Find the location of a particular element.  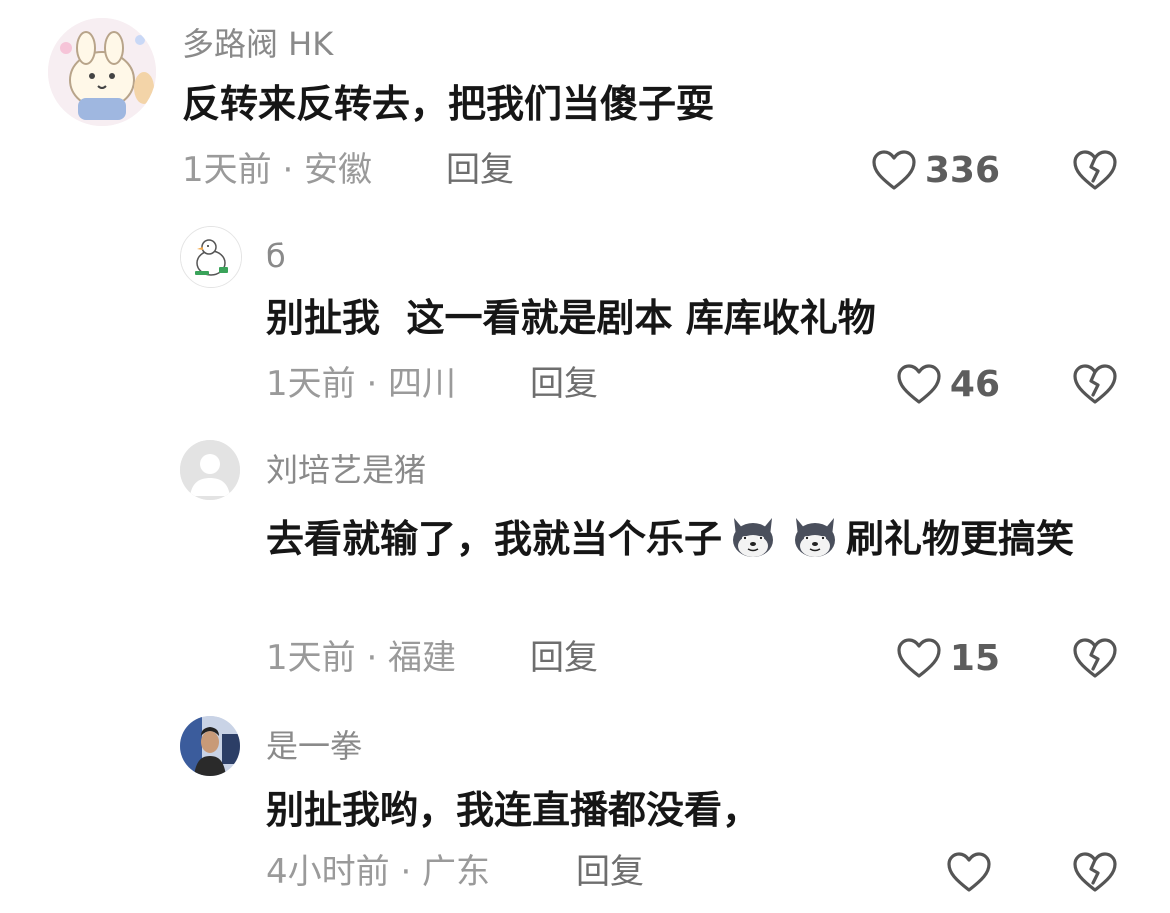

comment-username: 是一拳 is located at coordinates (314, 746).